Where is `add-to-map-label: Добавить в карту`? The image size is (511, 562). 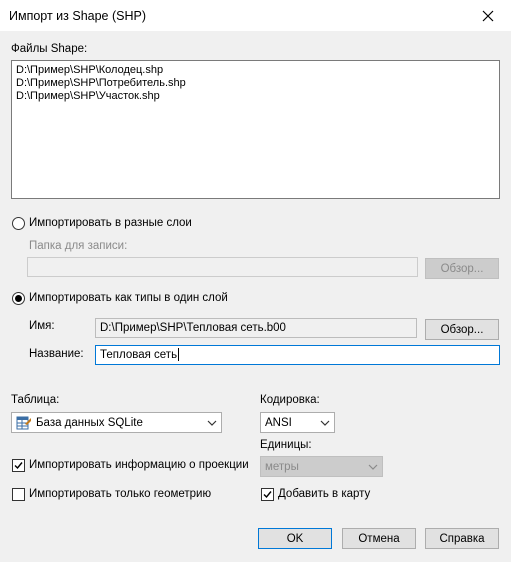 add-to-map-label: Добавить в карту is located at coordinates (324, 494).